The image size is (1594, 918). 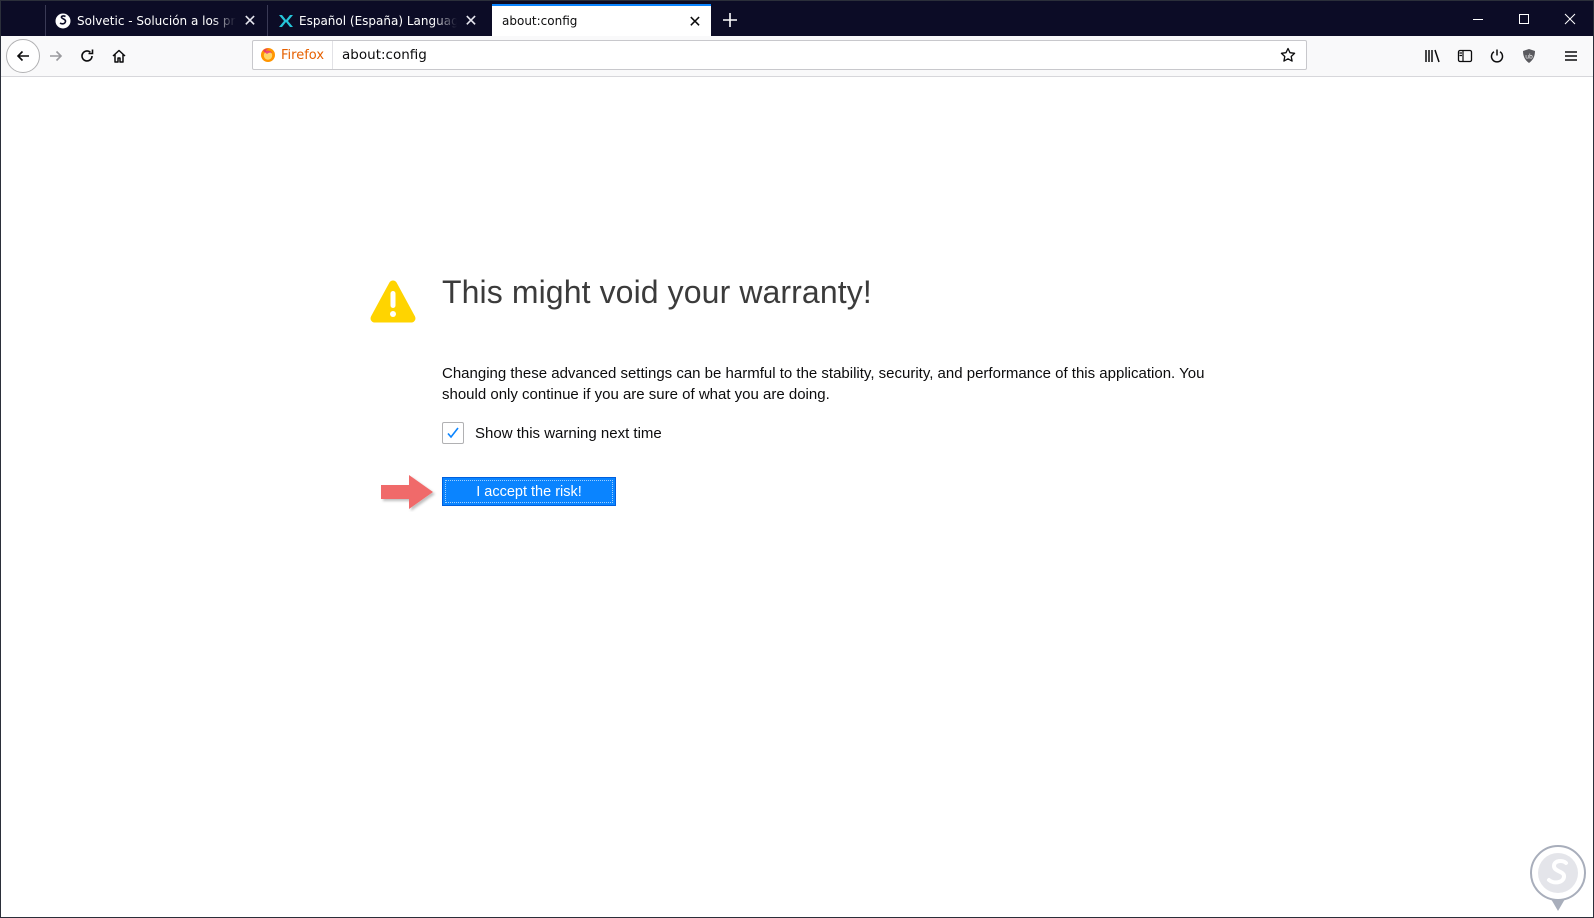 I want to click on menu-button, so click(x=1571, y=56).